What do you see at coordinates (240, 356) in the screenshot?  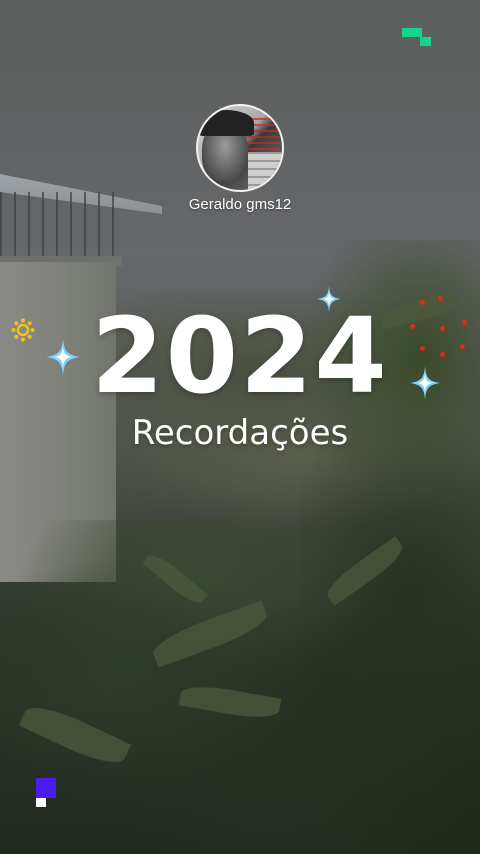 I see `year-title: 2024` at bounding box center [240, 356].